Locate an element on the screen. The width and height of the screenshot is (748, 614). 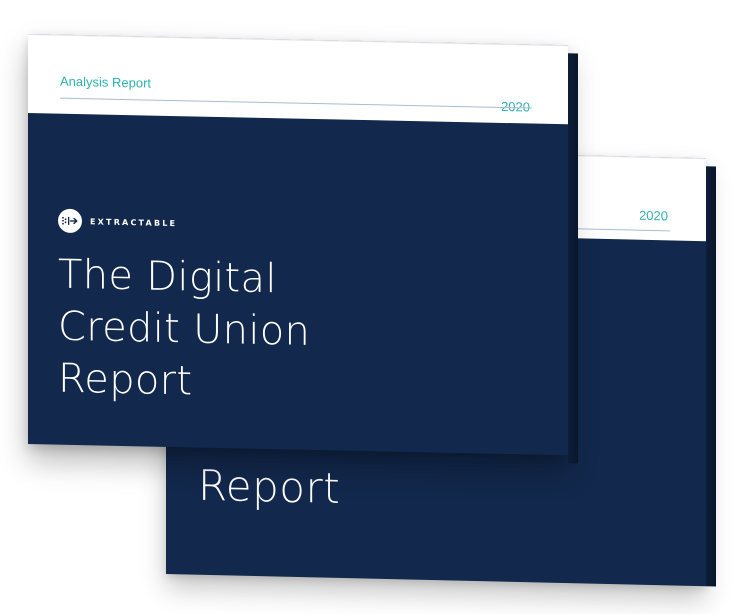
brand-lockup: EXTRACTABLE is located at coordinates (118, 221).